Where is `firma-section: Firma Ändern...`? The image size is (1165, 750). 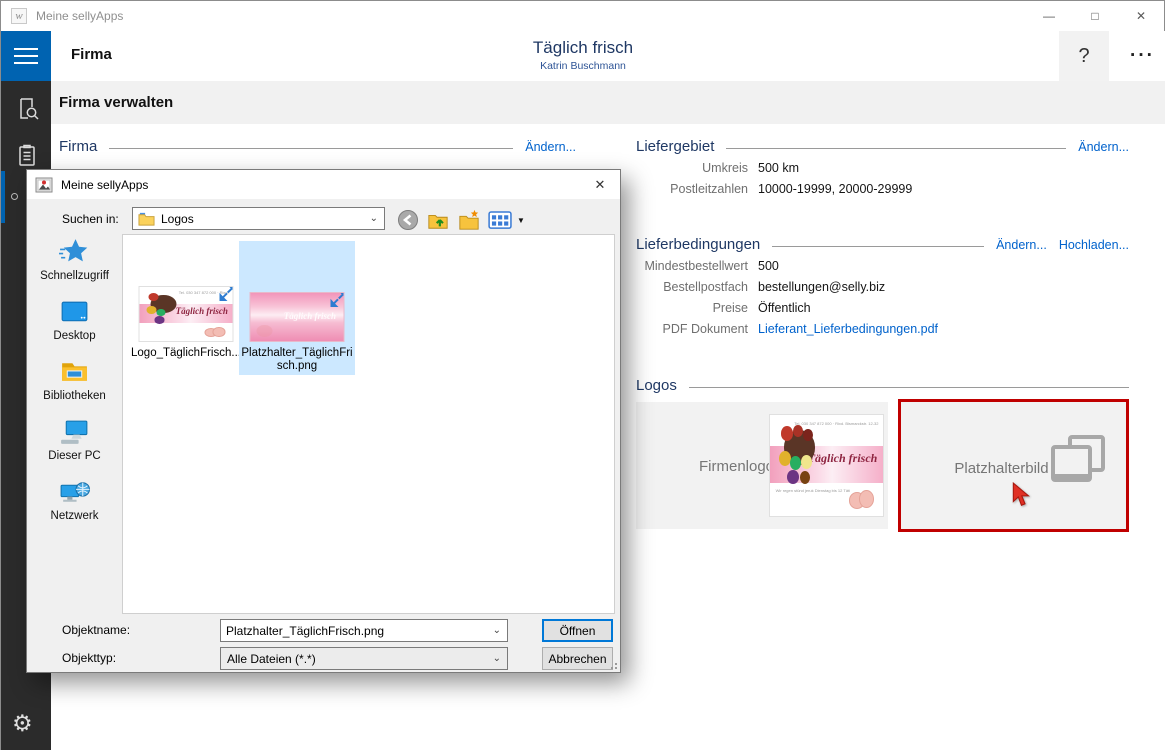
firma-section: Firma Ändern... is located at coordinates (317, 146).